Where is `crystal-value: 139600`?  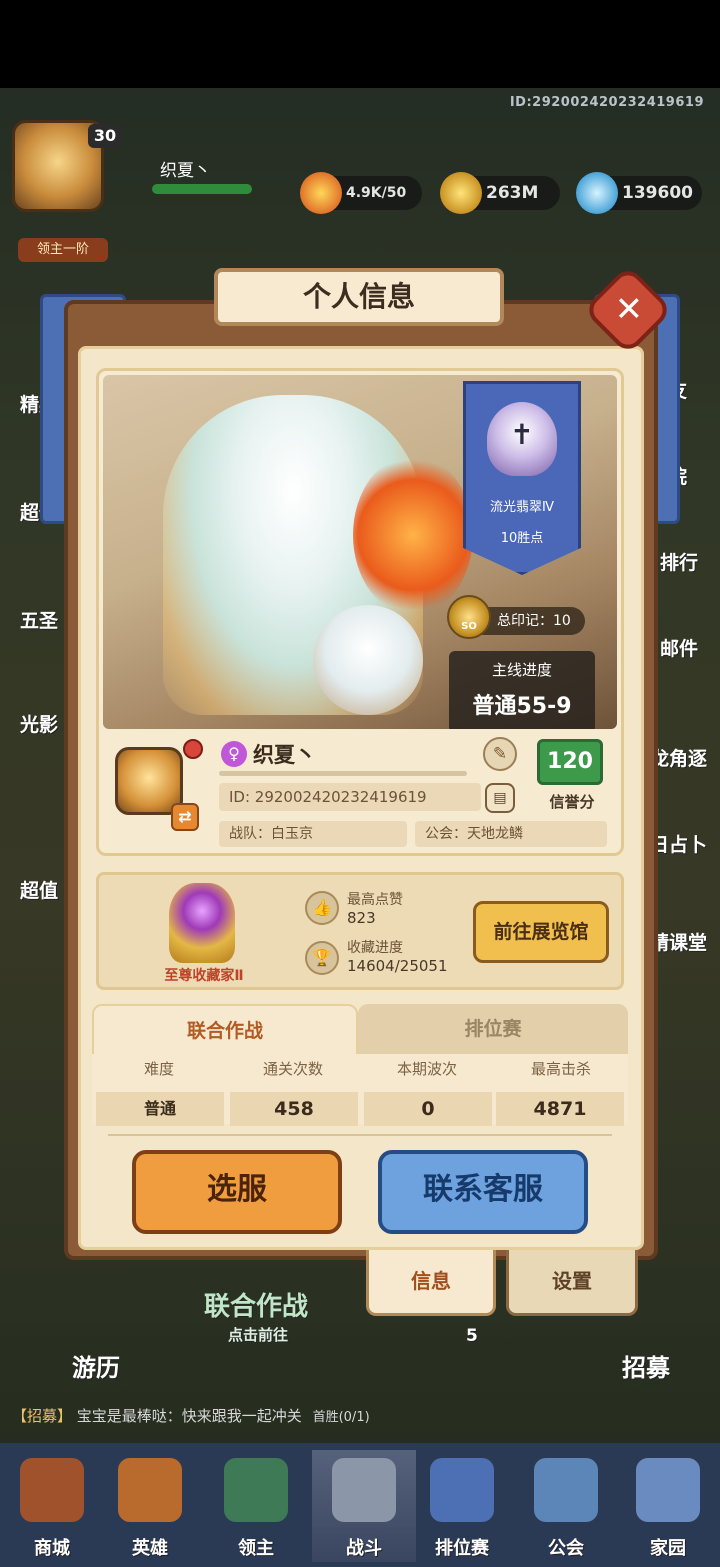
crystal-value: 139600 is located at coordinates (657, 193).